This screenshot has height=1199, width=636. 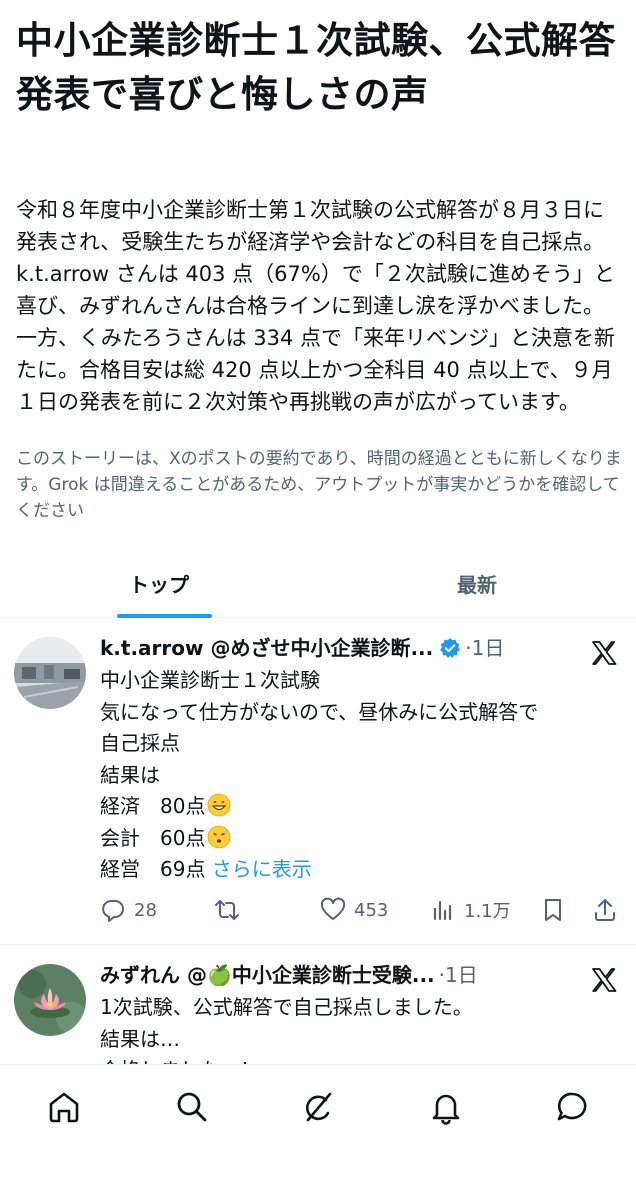 What do you see at coordinates (153, 837) in the screenshot?
I see `post-line-text: 会計 60点` at bounding box center [153, 837].